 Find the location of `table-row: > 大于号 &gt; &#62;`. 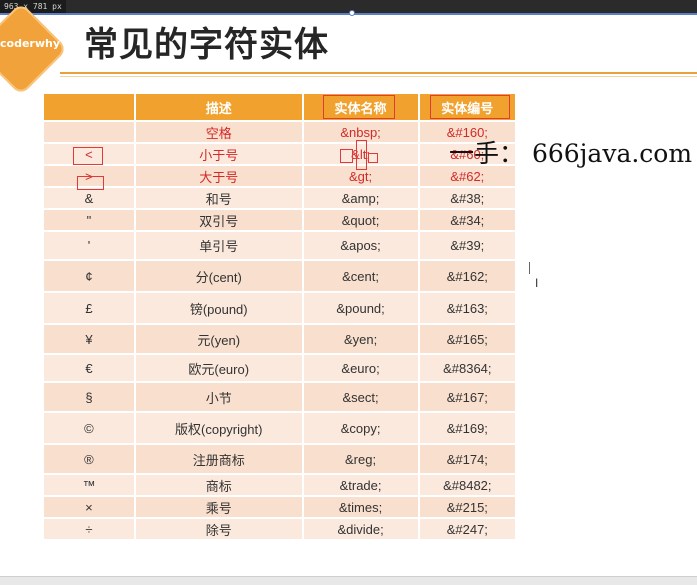

table-row: > 大于号 &gt; &#62; is located at coordinates (281, 176).